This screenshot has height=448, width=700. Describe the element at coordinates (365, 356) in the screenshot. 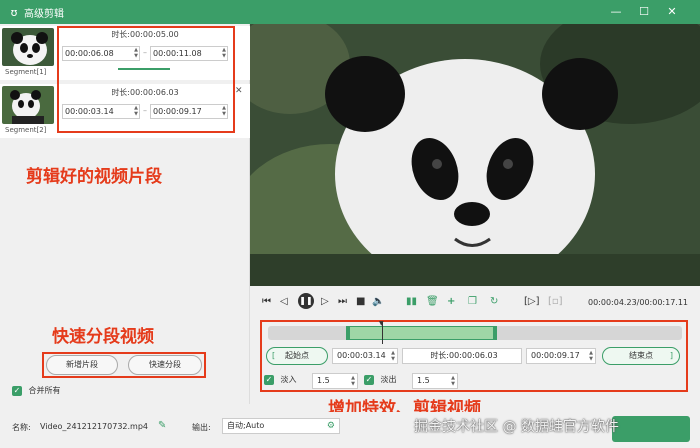

I see `trim-start-field: 00:00:03.14 ▲ ▼` at that location.